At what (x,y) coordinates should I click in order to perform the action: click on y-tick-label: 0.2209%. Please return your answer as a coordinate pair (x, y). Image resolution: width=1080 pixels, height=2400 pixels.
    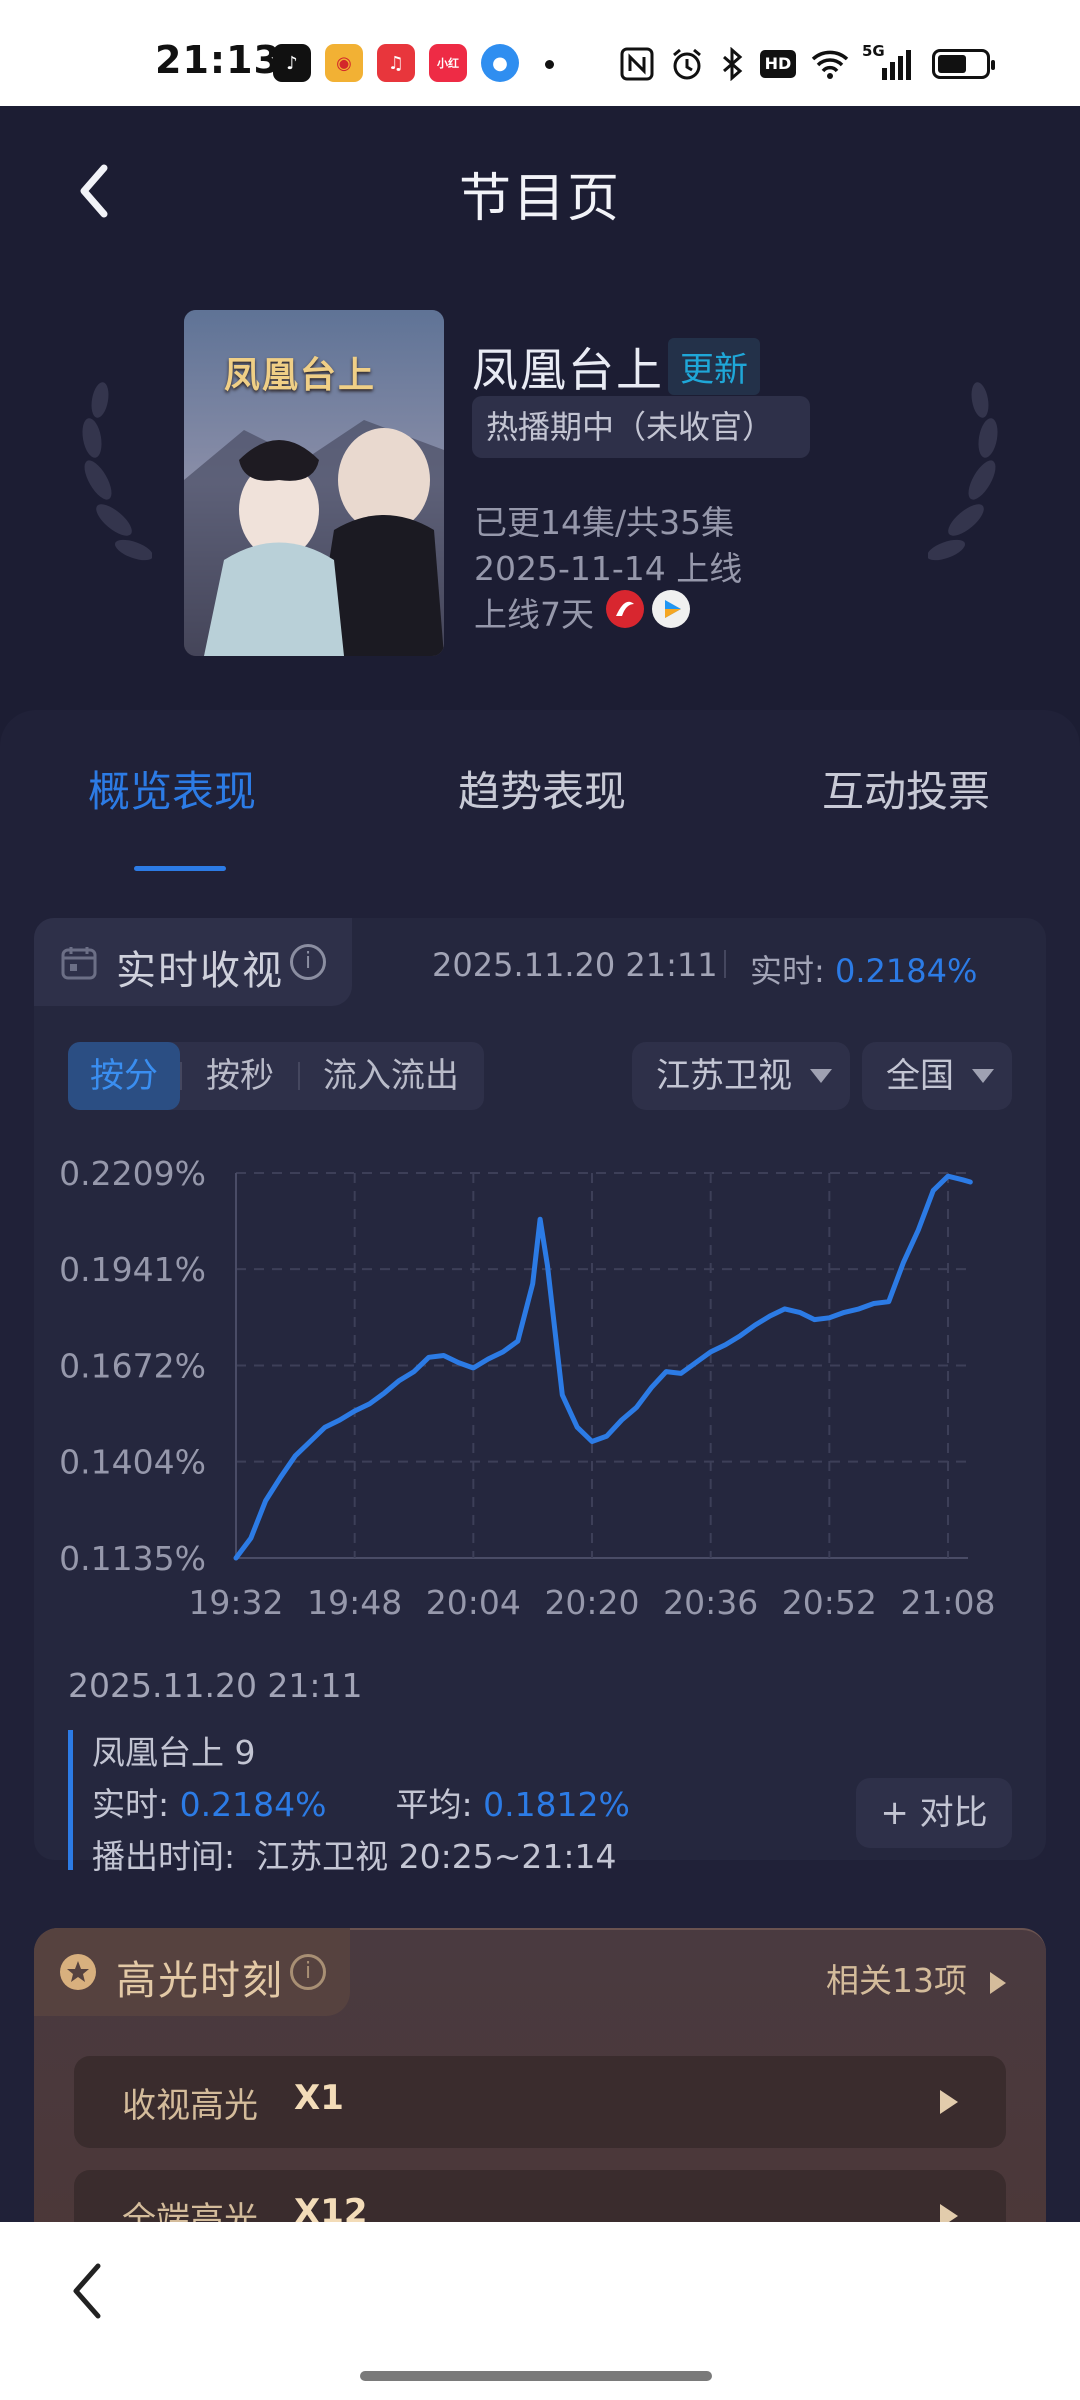
    Looking at the image, I should click on (132, 1173).